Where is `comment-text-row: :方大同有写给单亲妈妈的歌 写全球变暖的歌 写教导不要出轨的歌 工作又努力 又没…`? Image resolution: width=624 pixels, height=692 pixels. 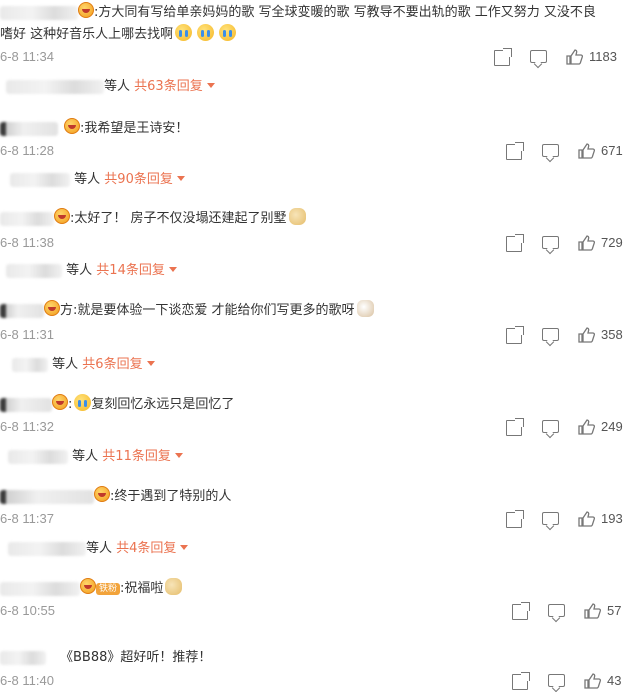
comment-text-row: :方大同有写给单亲妈妈的歌 写全球变暖的歌 写教导不要出轨的歌 工作又努力 又没… is located at coordinates (298, 12).